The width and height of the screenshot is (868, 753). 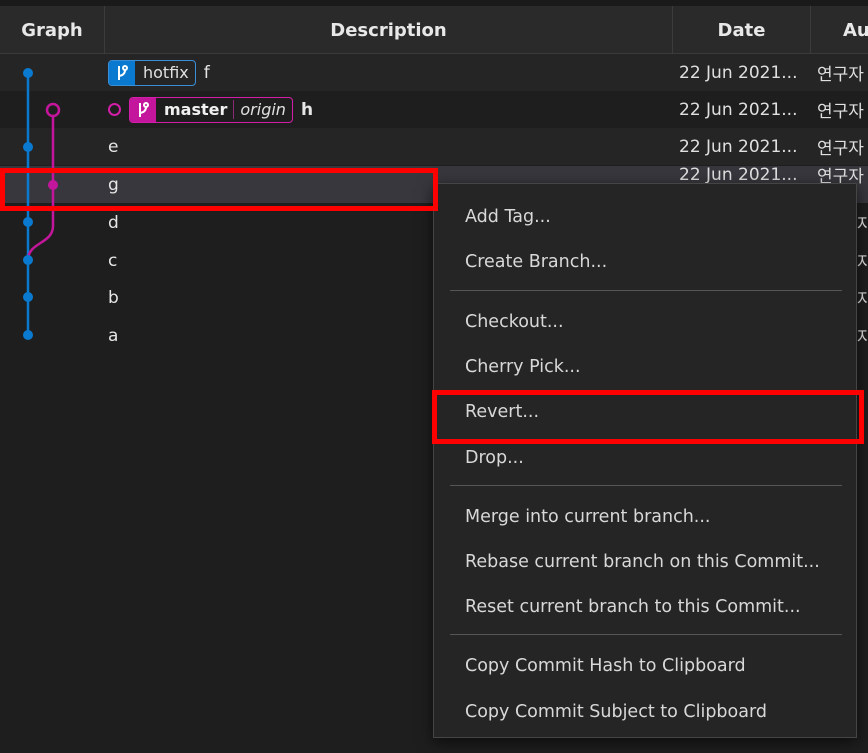 I want to click on description-cell: b, so click(x=113, y=297).